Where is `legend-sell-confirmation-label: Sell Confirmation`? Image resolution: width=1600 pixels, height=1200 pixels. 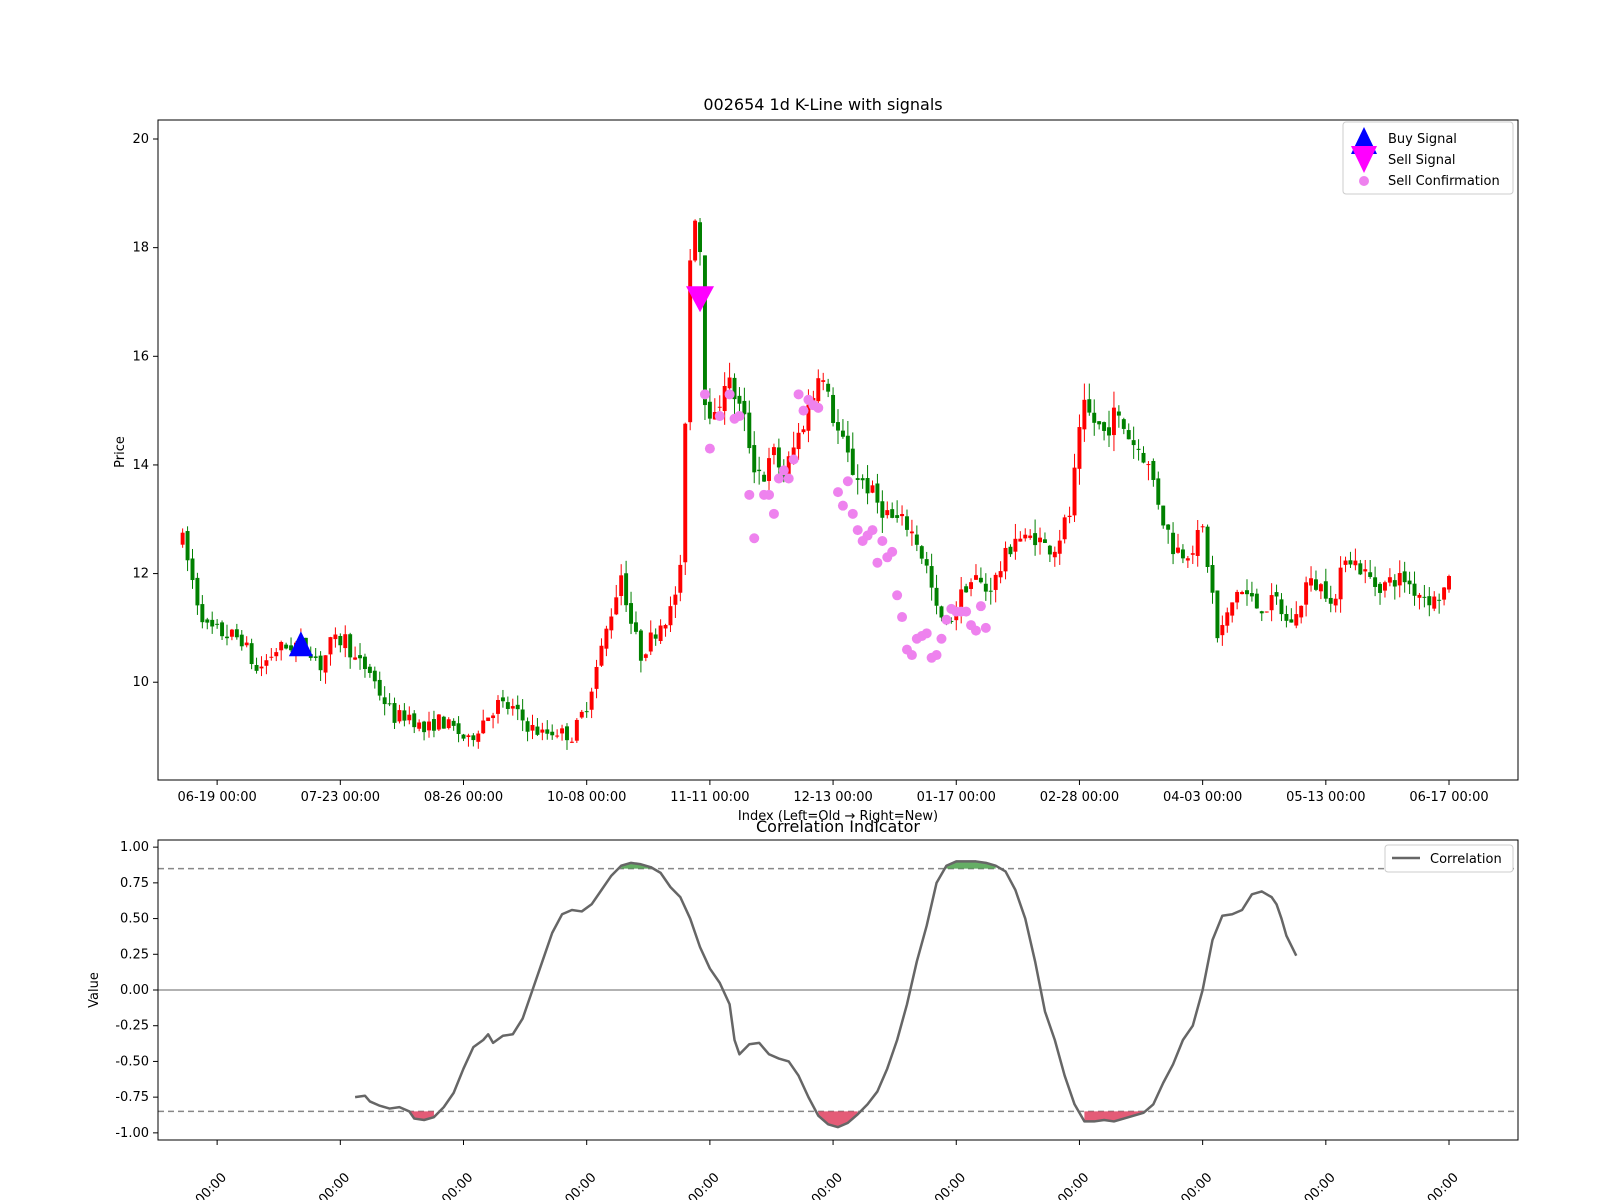
legend-sell-confirmation-label: Sell Confirmation is located at coordinates (1444, 181).